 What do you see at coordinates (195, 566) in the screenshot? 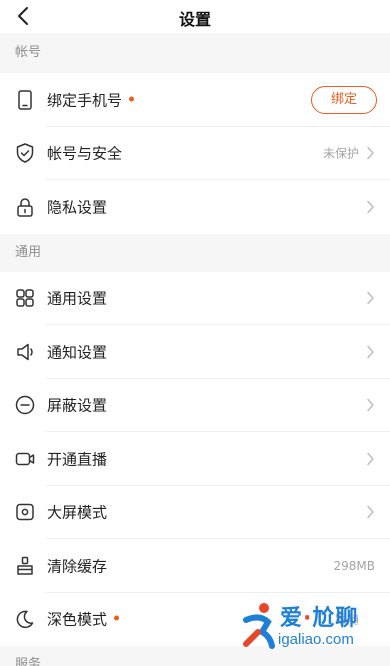
I see `settings-row-clear-cache: 清除缓存 298MB` at bounding box center [195, 566].